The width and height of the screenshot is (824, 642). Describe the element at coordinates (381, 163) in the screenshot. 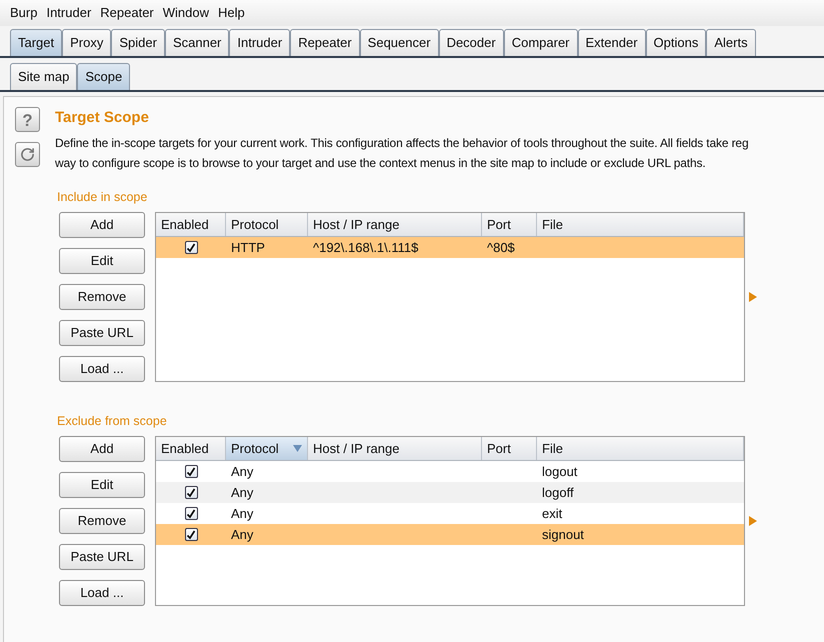

I see `description-text: way to configure scope is to browse to your target and use the context menus in the site map to include or exclude URL paths.` at that location.